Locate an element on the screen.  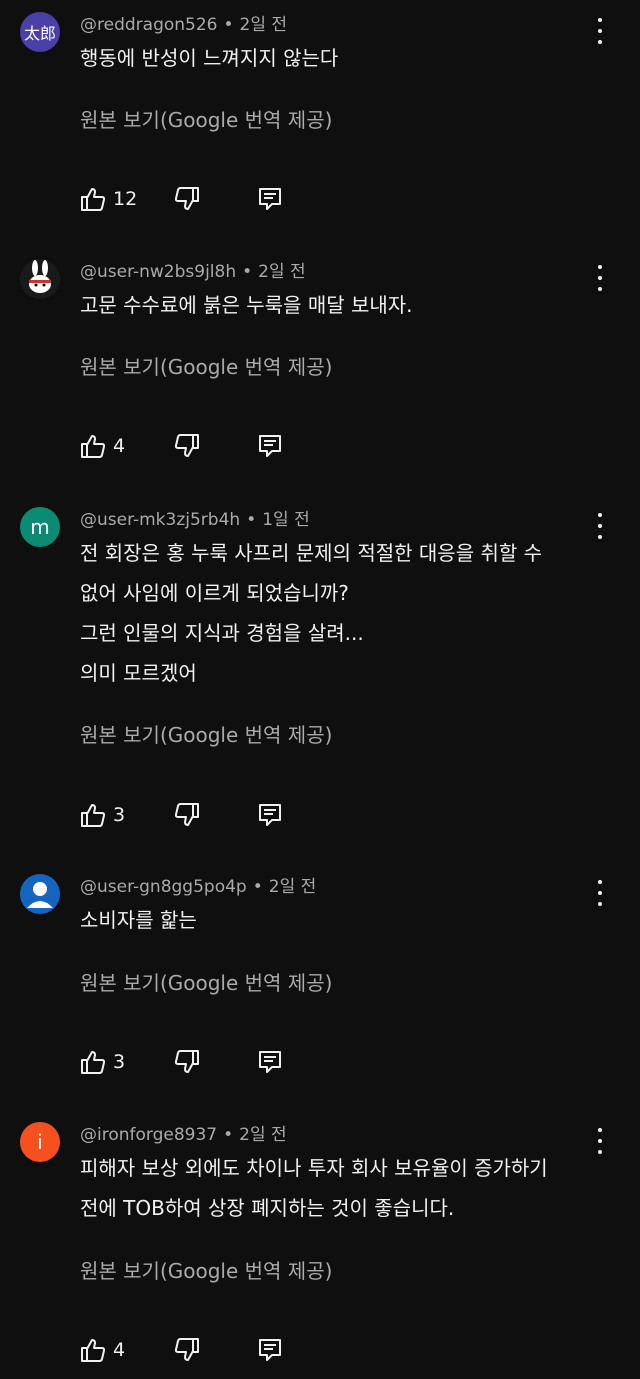
comment-meta: @user-gn8gg5po4p • 2일 전 is located at coordinates (198, 887).